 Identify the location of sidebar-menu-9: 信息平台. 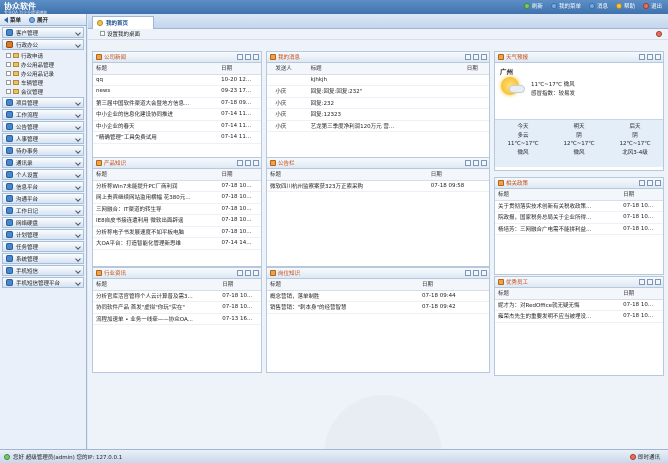
(43, 186).